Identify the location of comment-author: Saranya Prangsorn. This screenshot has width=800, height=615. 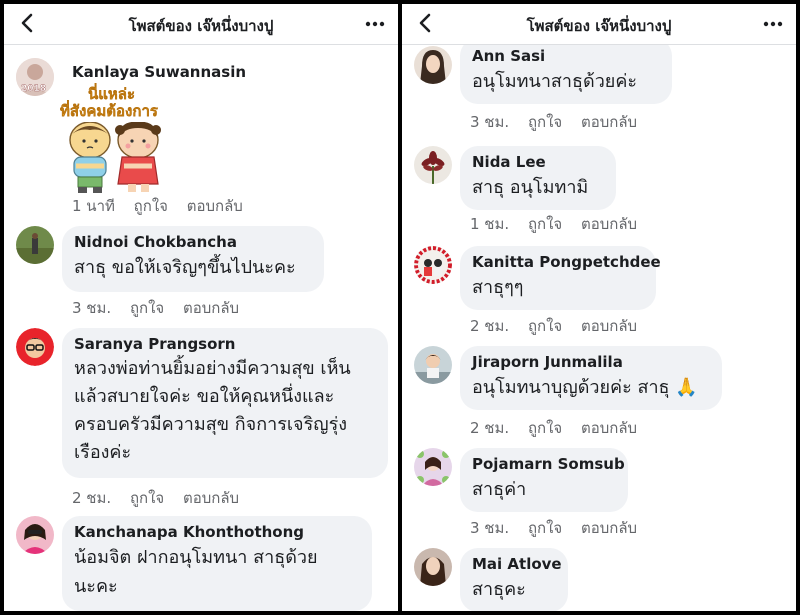
(225, 344).